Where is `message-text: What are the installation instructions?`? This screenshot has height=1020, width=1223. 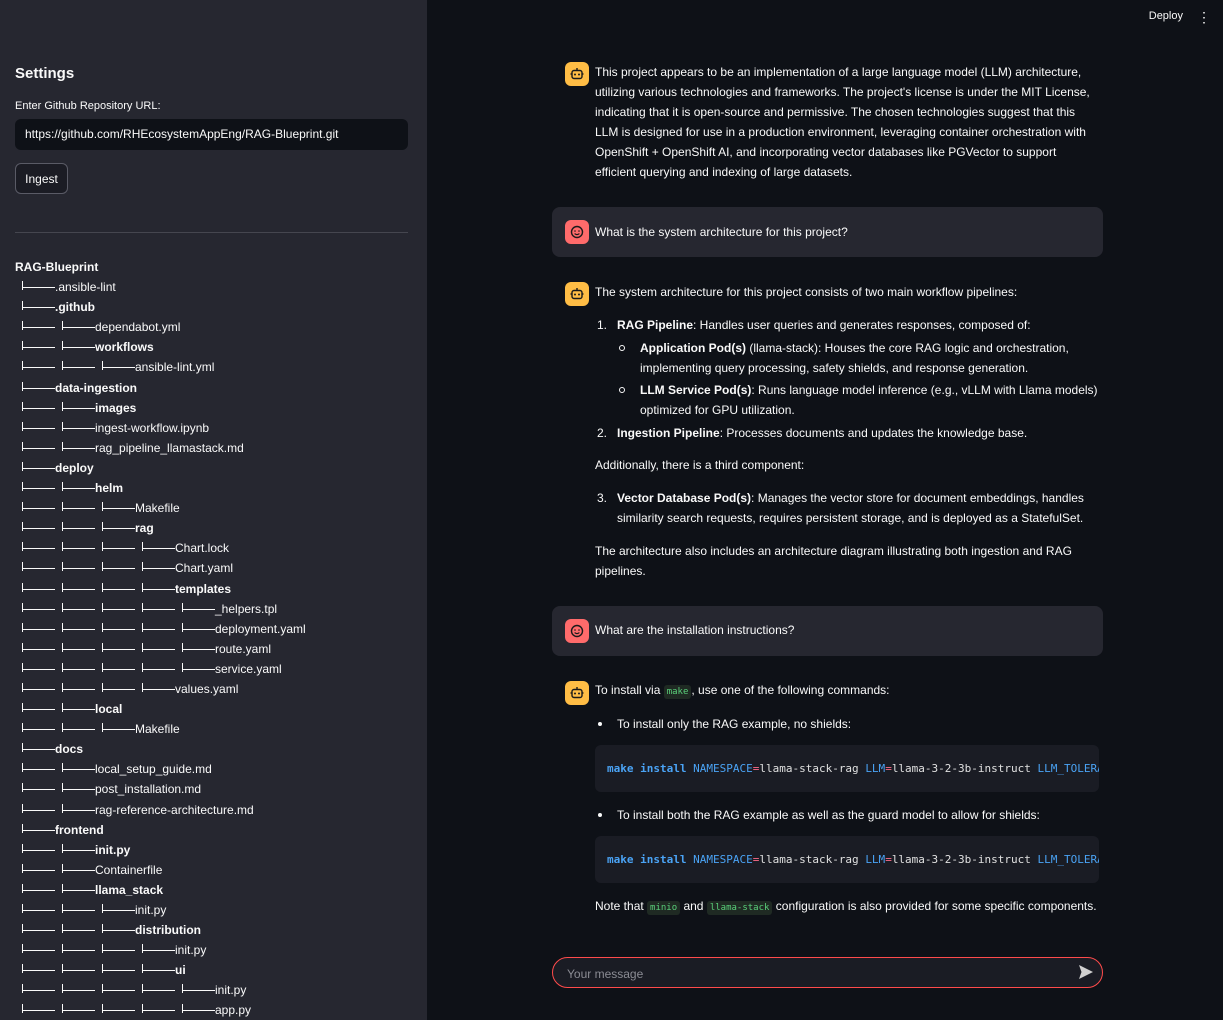
message-text: What are the installation instructions? is located at coordinates (695, 630).